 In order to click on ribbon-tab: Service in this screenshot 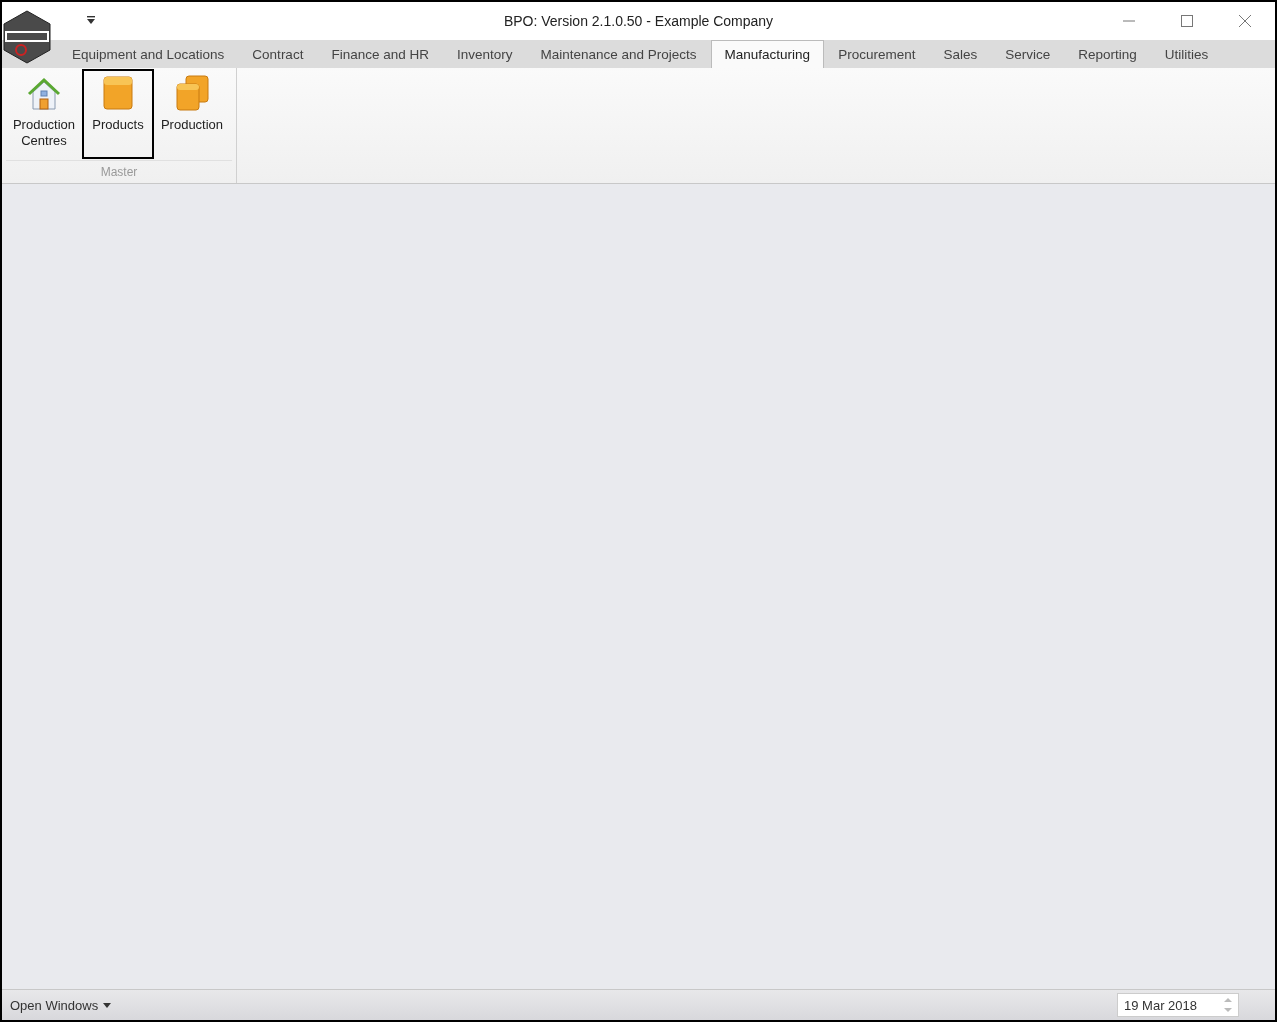, I will do `click(1028, 54)`.